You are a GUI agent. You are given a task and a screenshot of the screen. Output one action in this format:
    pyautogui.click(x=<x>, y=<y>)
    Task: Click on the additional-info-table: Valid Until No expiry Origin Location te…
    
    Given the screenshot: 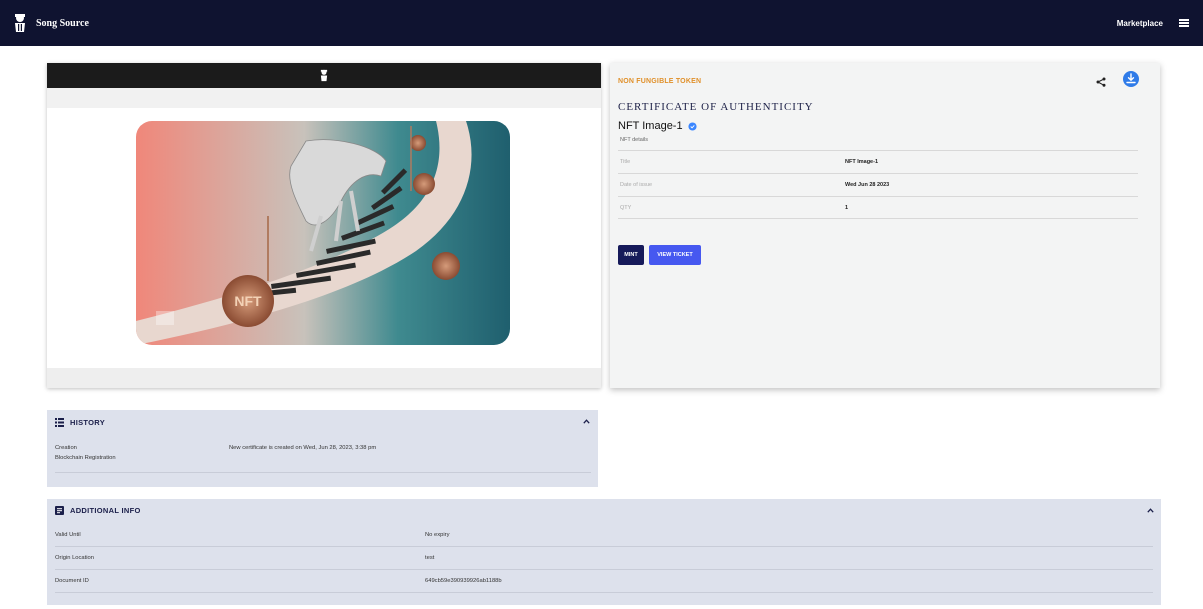 What is the action you would take?
    pyautogui.click(x=604, y=558)
    